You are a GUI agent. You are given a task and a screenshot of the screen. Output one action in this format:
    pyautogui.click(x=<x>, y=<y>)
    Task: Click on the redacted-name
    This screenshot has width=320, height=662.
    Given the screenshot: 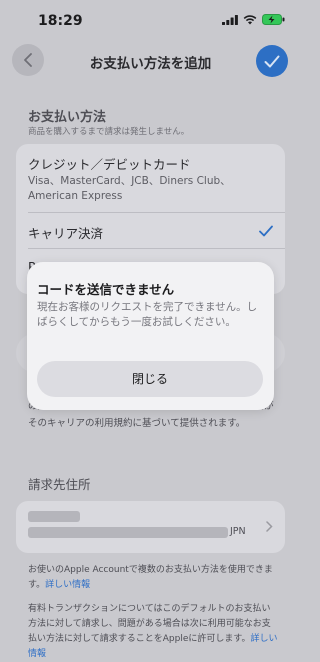 What is the action you would take?
    pyautogui.click(x=54, y=516)
    